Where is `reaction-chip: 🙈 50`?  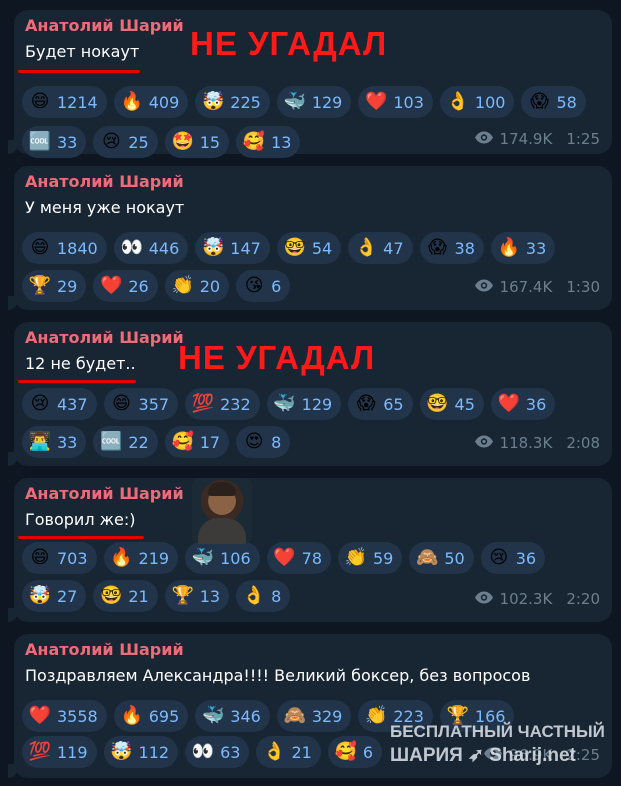
reaction-chip: 🙈 50 is located at coordinates (441, 558).